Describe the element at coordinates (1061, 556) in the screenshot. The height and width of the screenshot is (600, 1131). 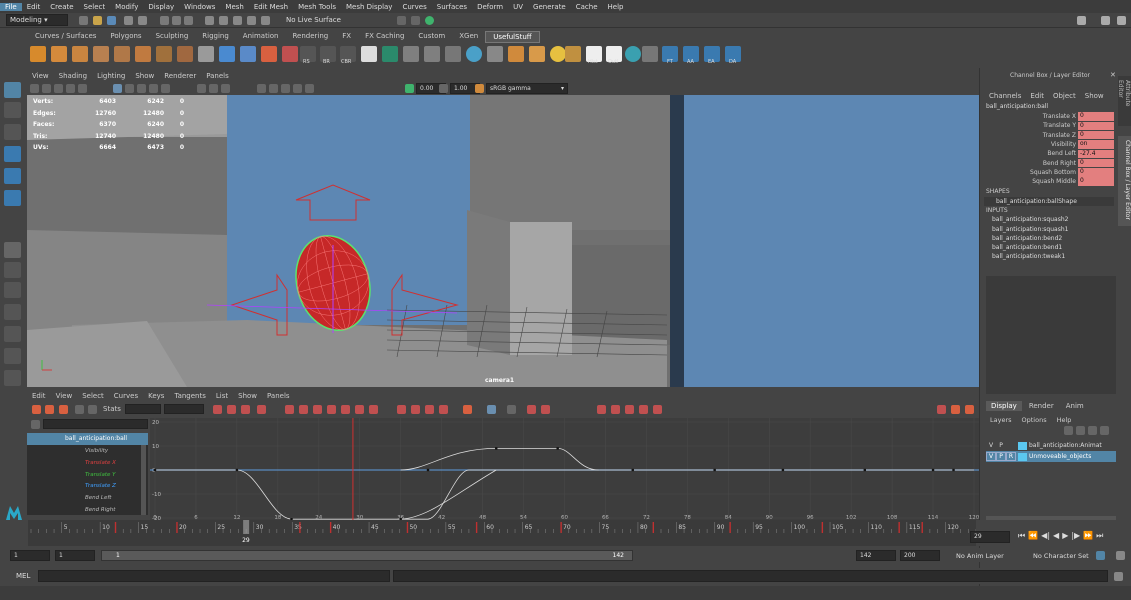
I see `character-set-dropdown: No Character Set` at that location.